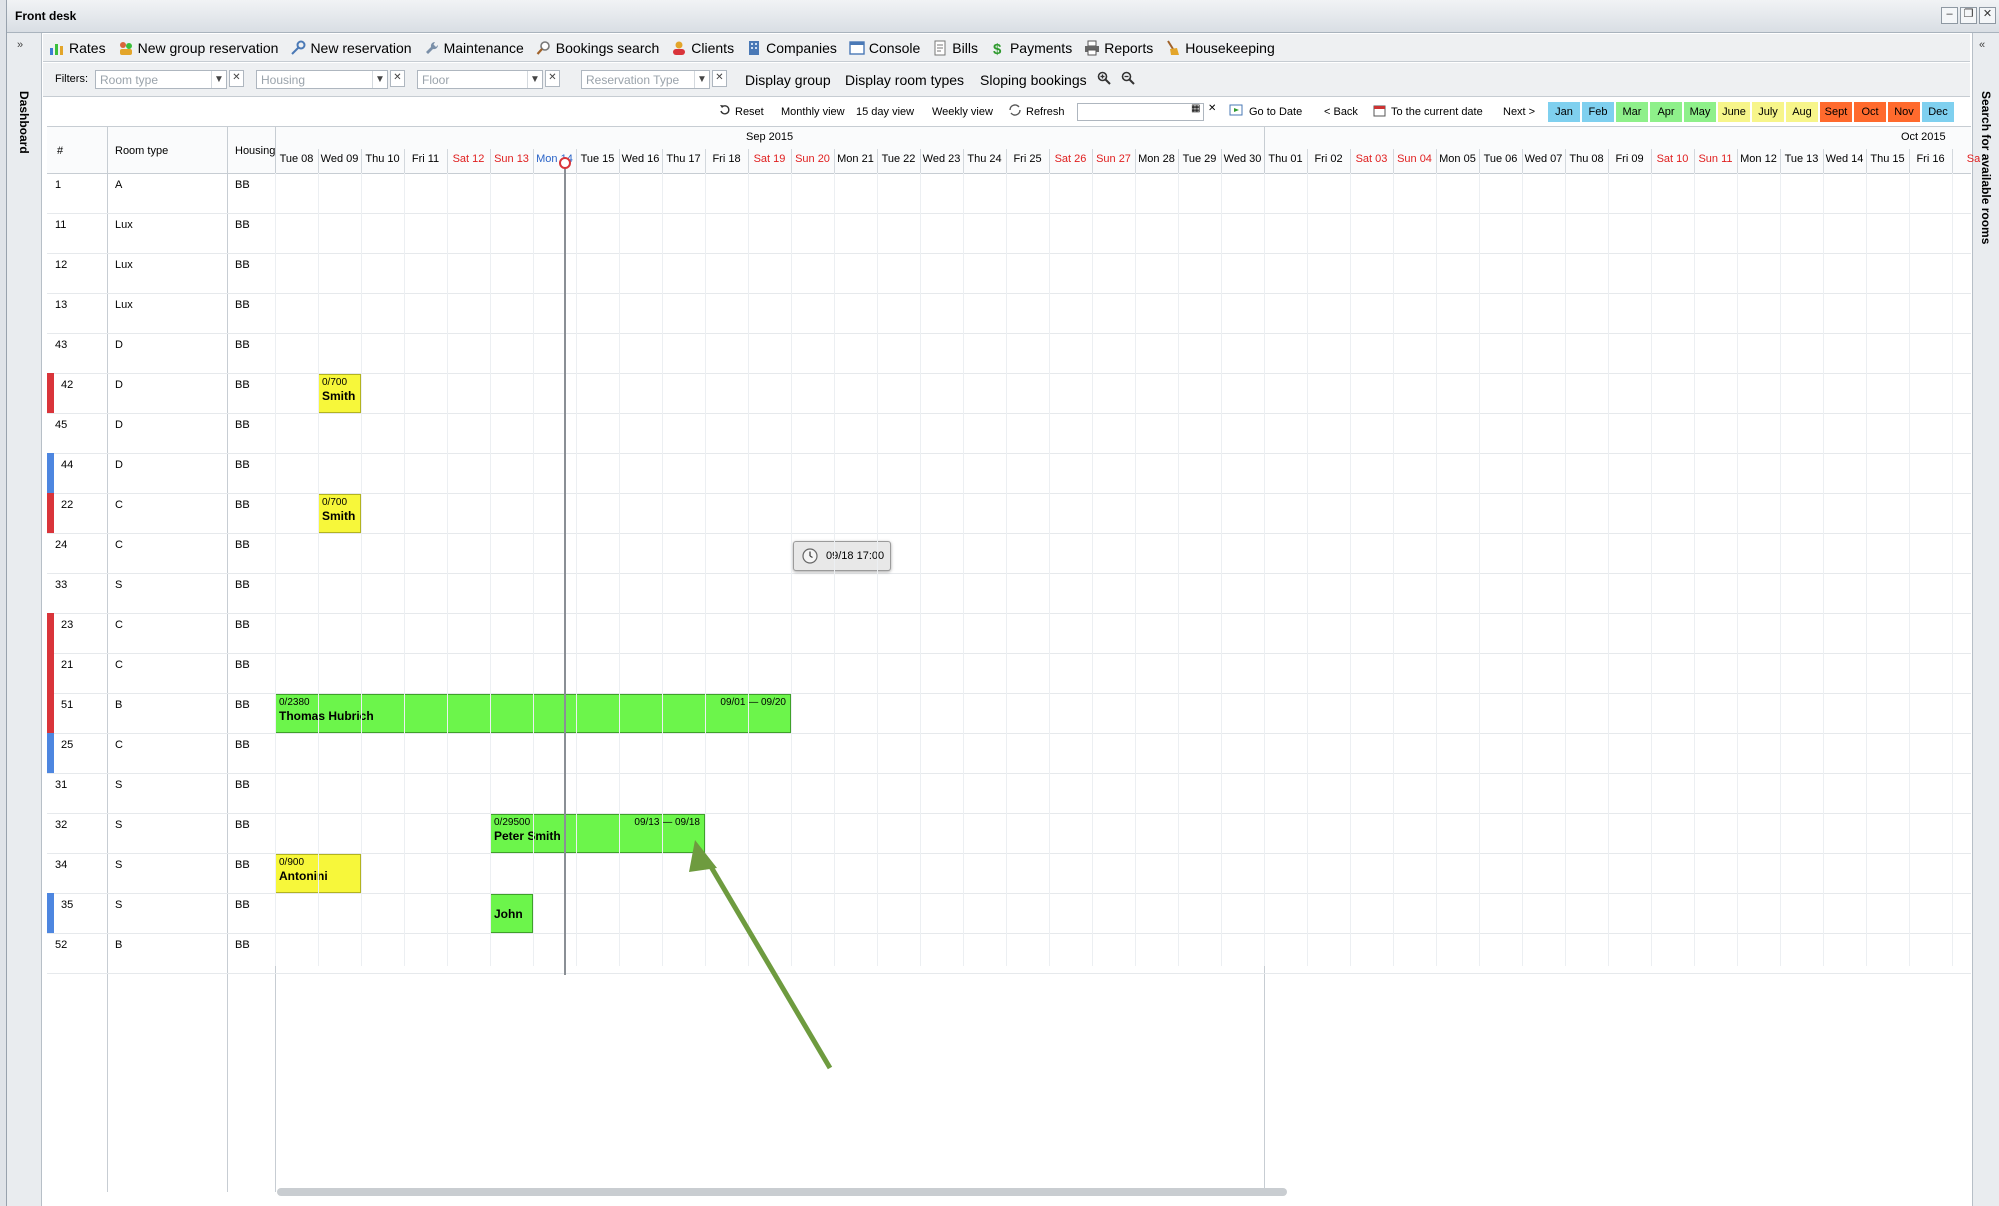  What do you see at coordinates (1009, 593) in the screenshot?
I see `room-row: 33 S BB` at bounding box center [1009, 593].